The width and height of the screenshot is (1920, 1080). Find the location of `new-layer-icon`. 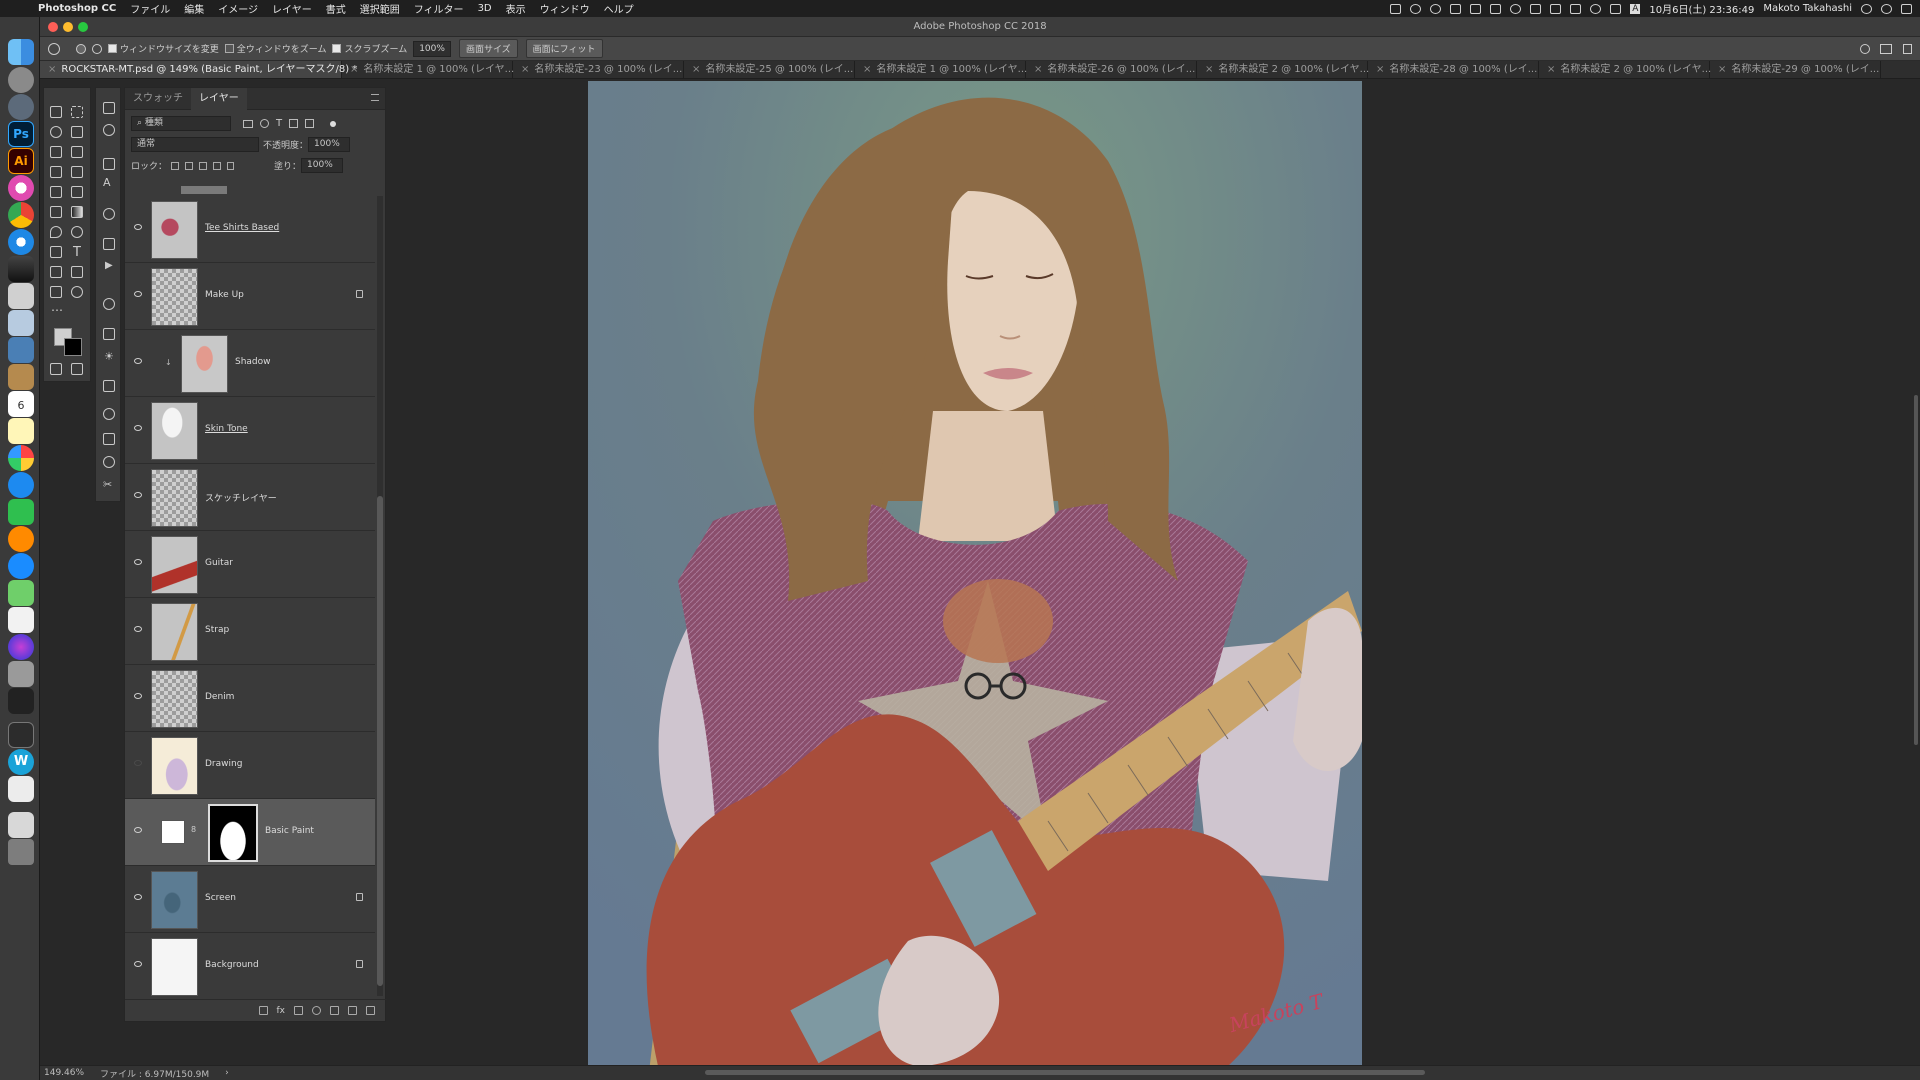

new-layer-icon is located at coordinates (352, 1010).